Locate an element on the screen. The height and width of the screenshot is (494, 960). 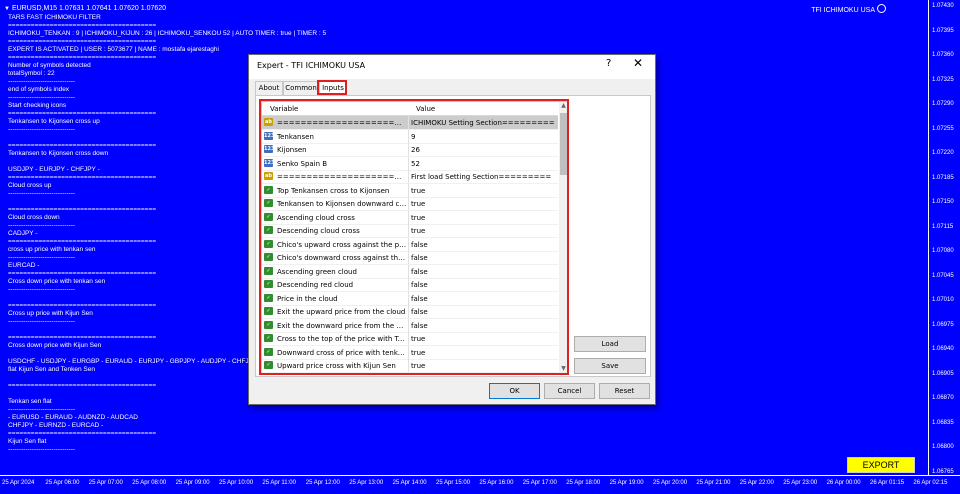
time-tick-label: 26 Apr 02:15 is located at coordinates (930, 483).